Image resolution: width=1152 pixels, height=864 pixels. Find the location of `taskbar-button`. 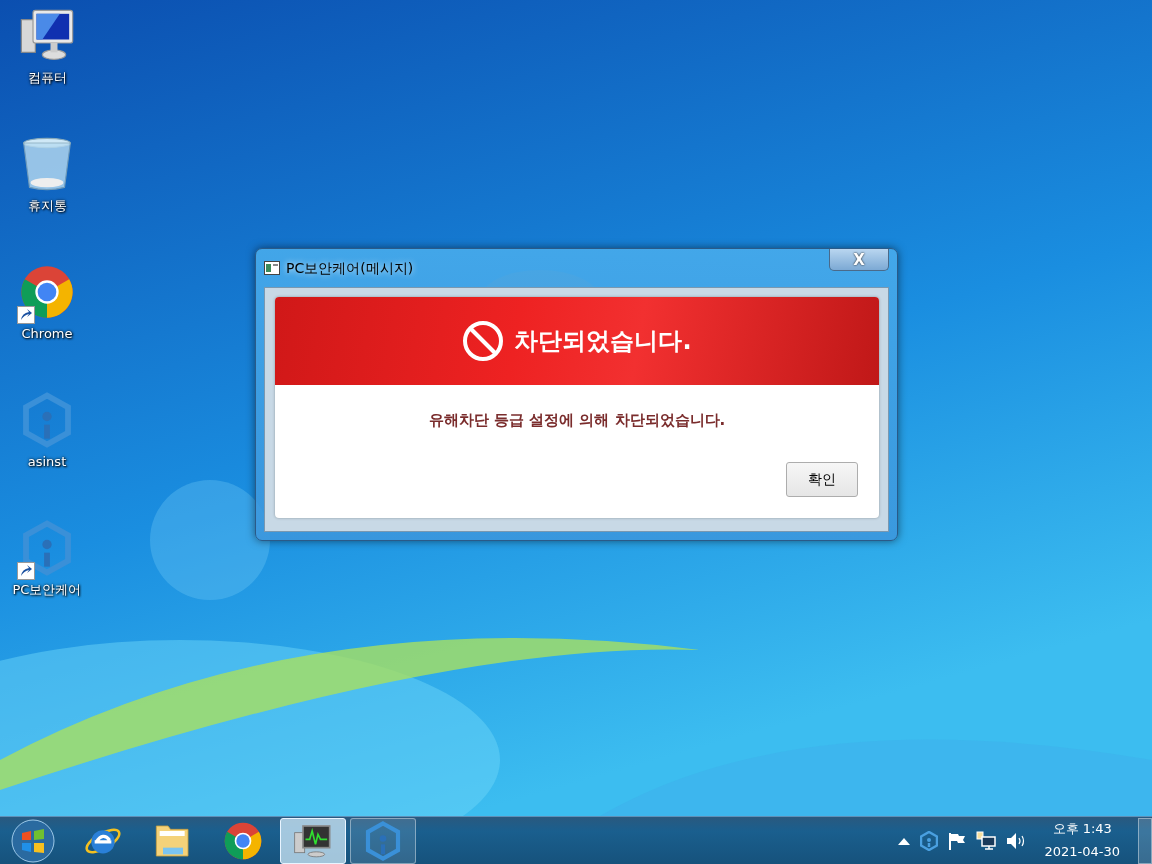

taskbar-button is located at coordinates (313, 840).